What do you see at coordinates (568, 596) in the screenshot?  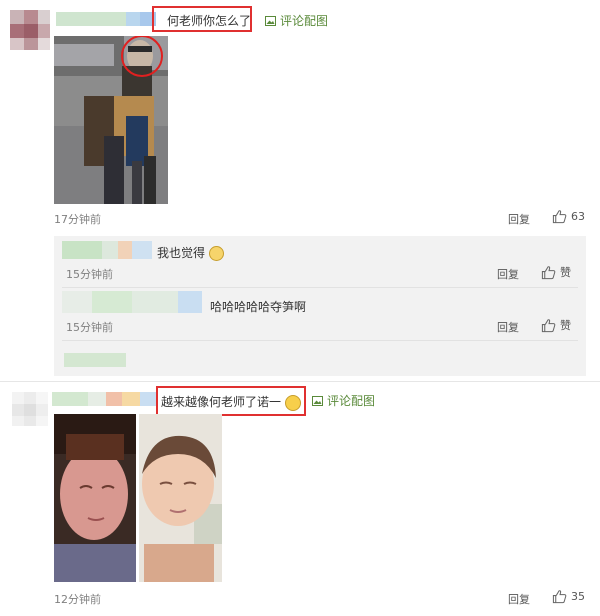 I see `like-button: 35` at bounding box center [568, 596].